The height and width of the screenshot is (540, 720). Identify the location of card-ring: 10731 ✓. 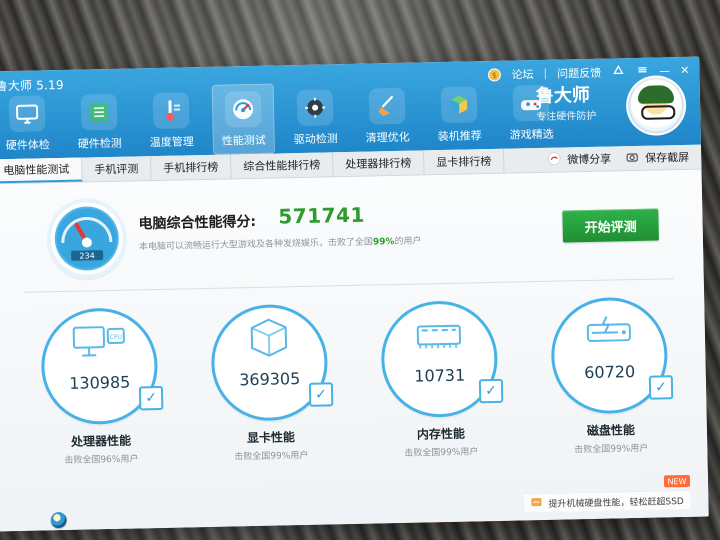
(442, 359).